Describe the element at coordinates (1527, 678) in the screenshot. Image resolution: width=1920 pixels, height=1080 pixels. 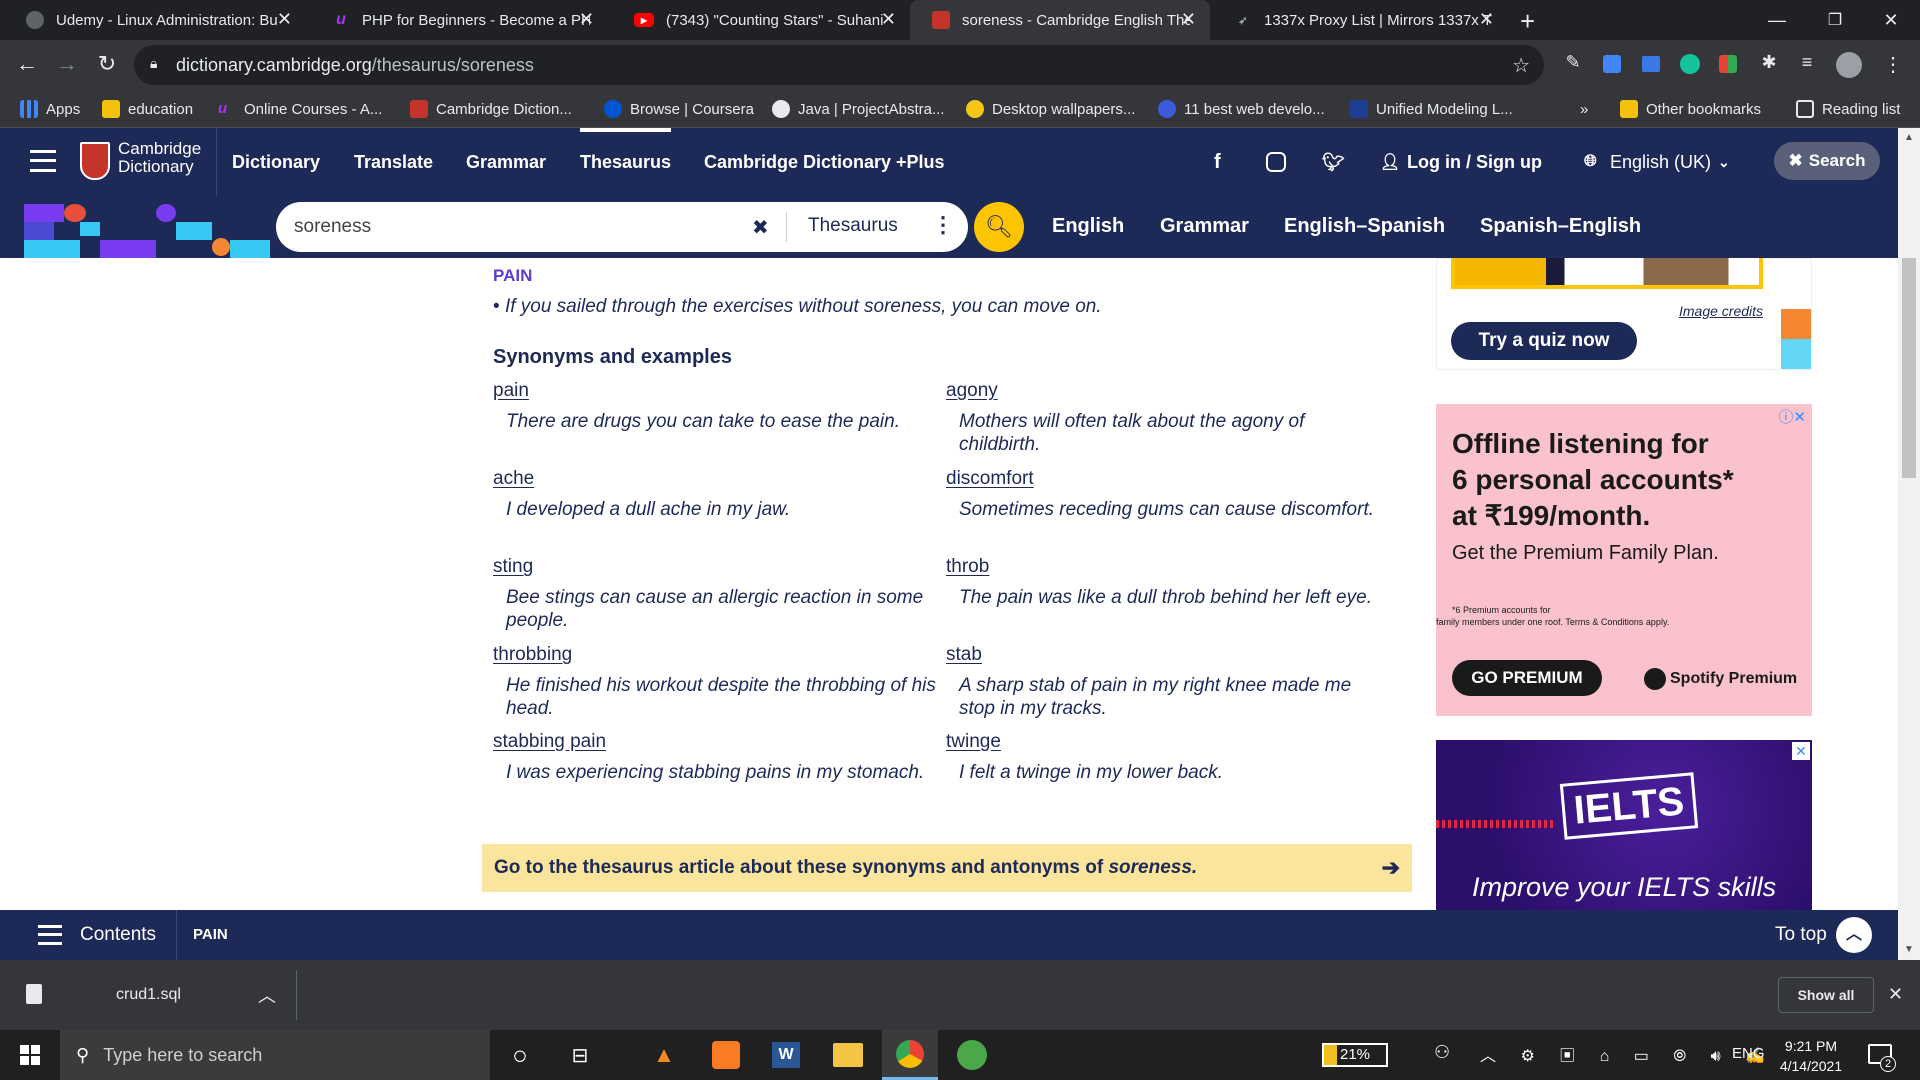
I see `go-premium-button: GO PREMIUM` at that location.